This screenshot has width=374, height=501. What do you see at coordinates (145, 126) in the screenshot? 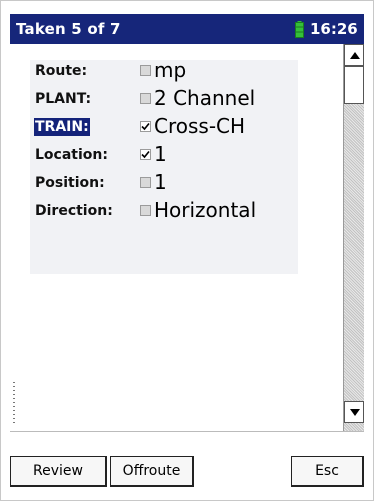
I see `checkbox-train` at bounding box center [145, 126].